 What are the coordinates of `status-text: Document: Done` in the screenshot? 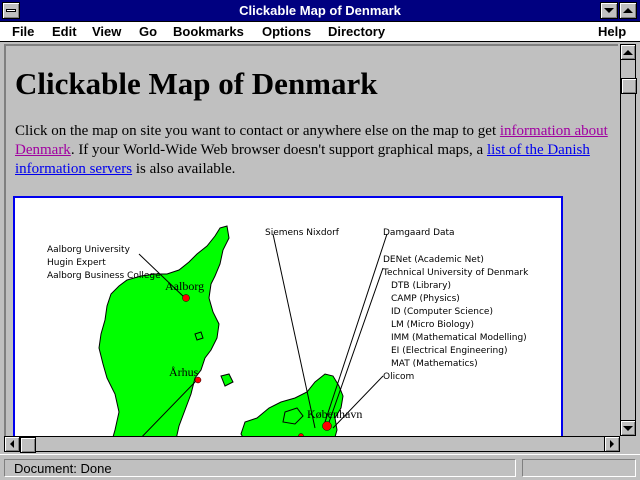 It's located at (260, 468).